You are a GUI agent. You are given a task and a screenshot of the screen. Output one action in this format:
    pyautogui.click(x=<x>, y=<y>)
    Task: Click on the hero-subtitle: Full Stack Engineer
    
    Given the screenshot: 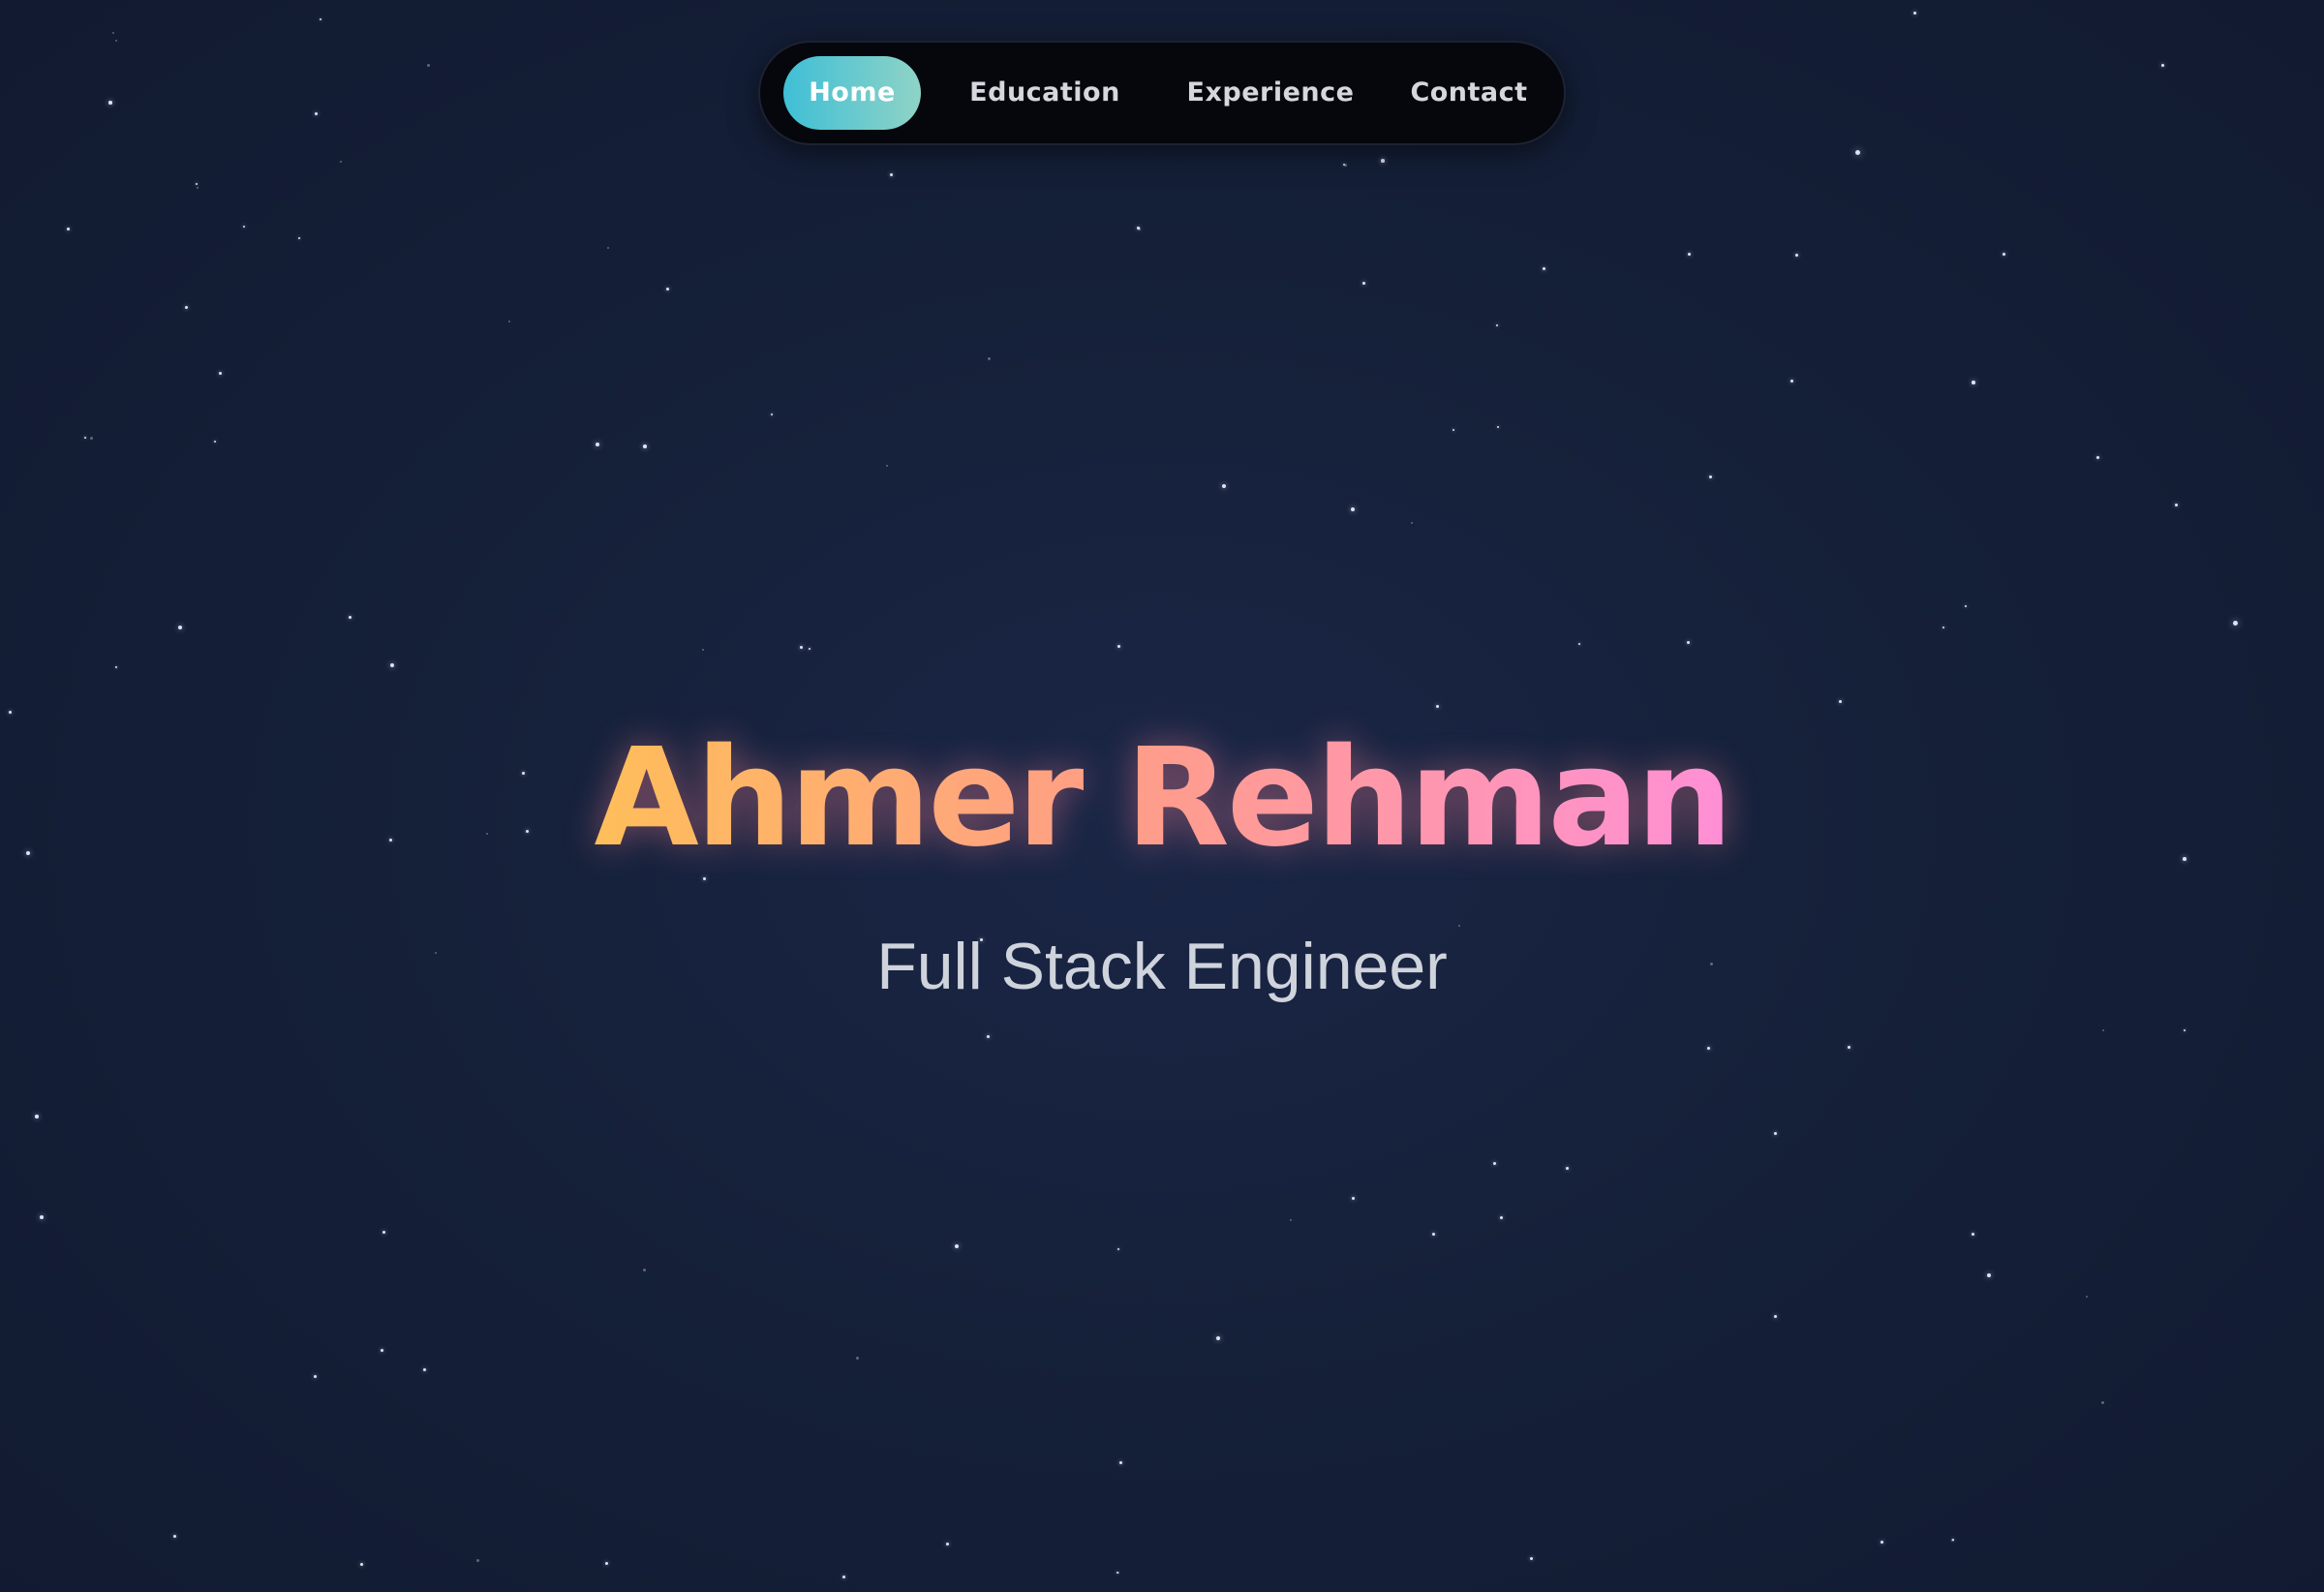 What is the action you would take?
    pyautogui.click(x=1162, y=967)
    